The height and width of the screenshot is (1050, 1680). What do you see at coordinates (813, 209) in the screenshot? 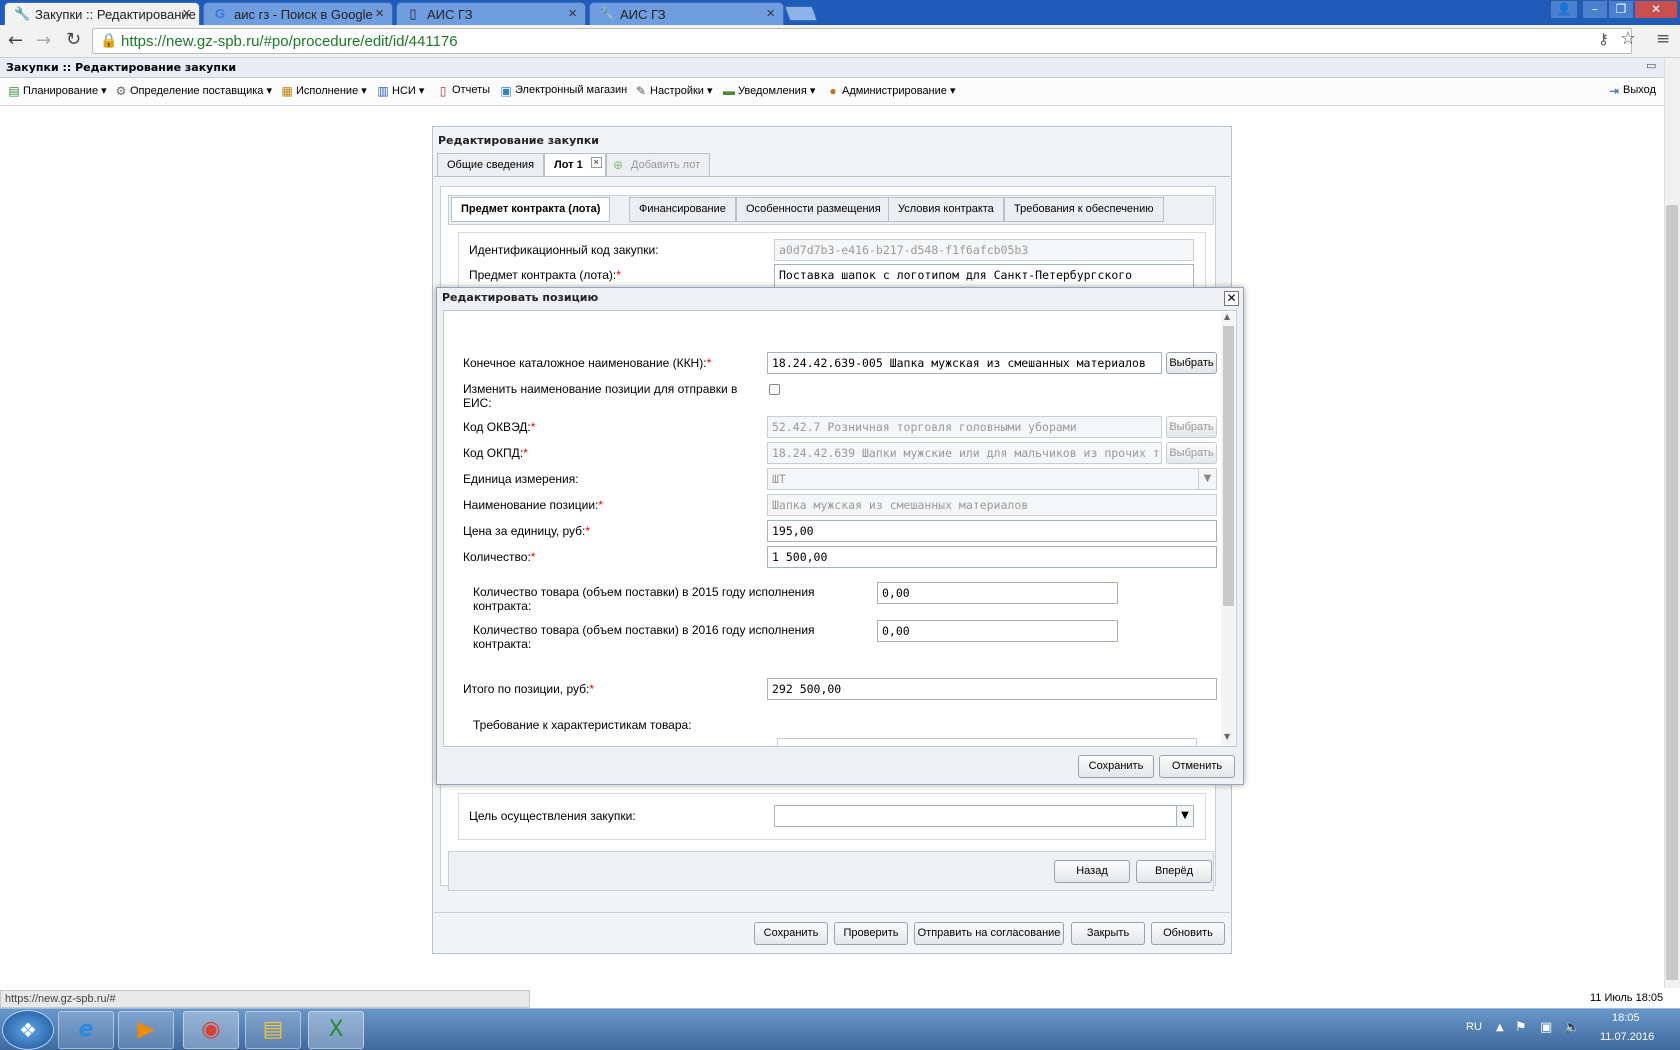
I see `subtab-placement: Особенности размещения` at bounding box center [813, 209].